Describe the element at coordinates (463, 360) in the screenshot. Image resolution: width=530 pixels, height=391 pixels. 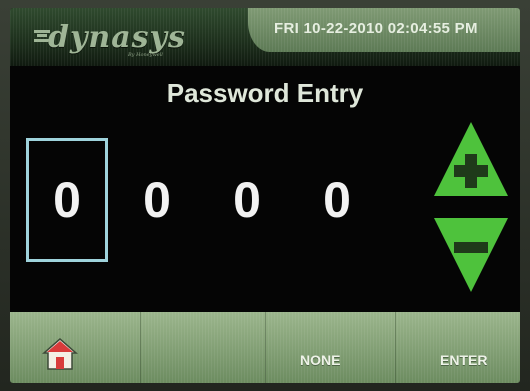
I see `enter-button: ENTER` at that location.